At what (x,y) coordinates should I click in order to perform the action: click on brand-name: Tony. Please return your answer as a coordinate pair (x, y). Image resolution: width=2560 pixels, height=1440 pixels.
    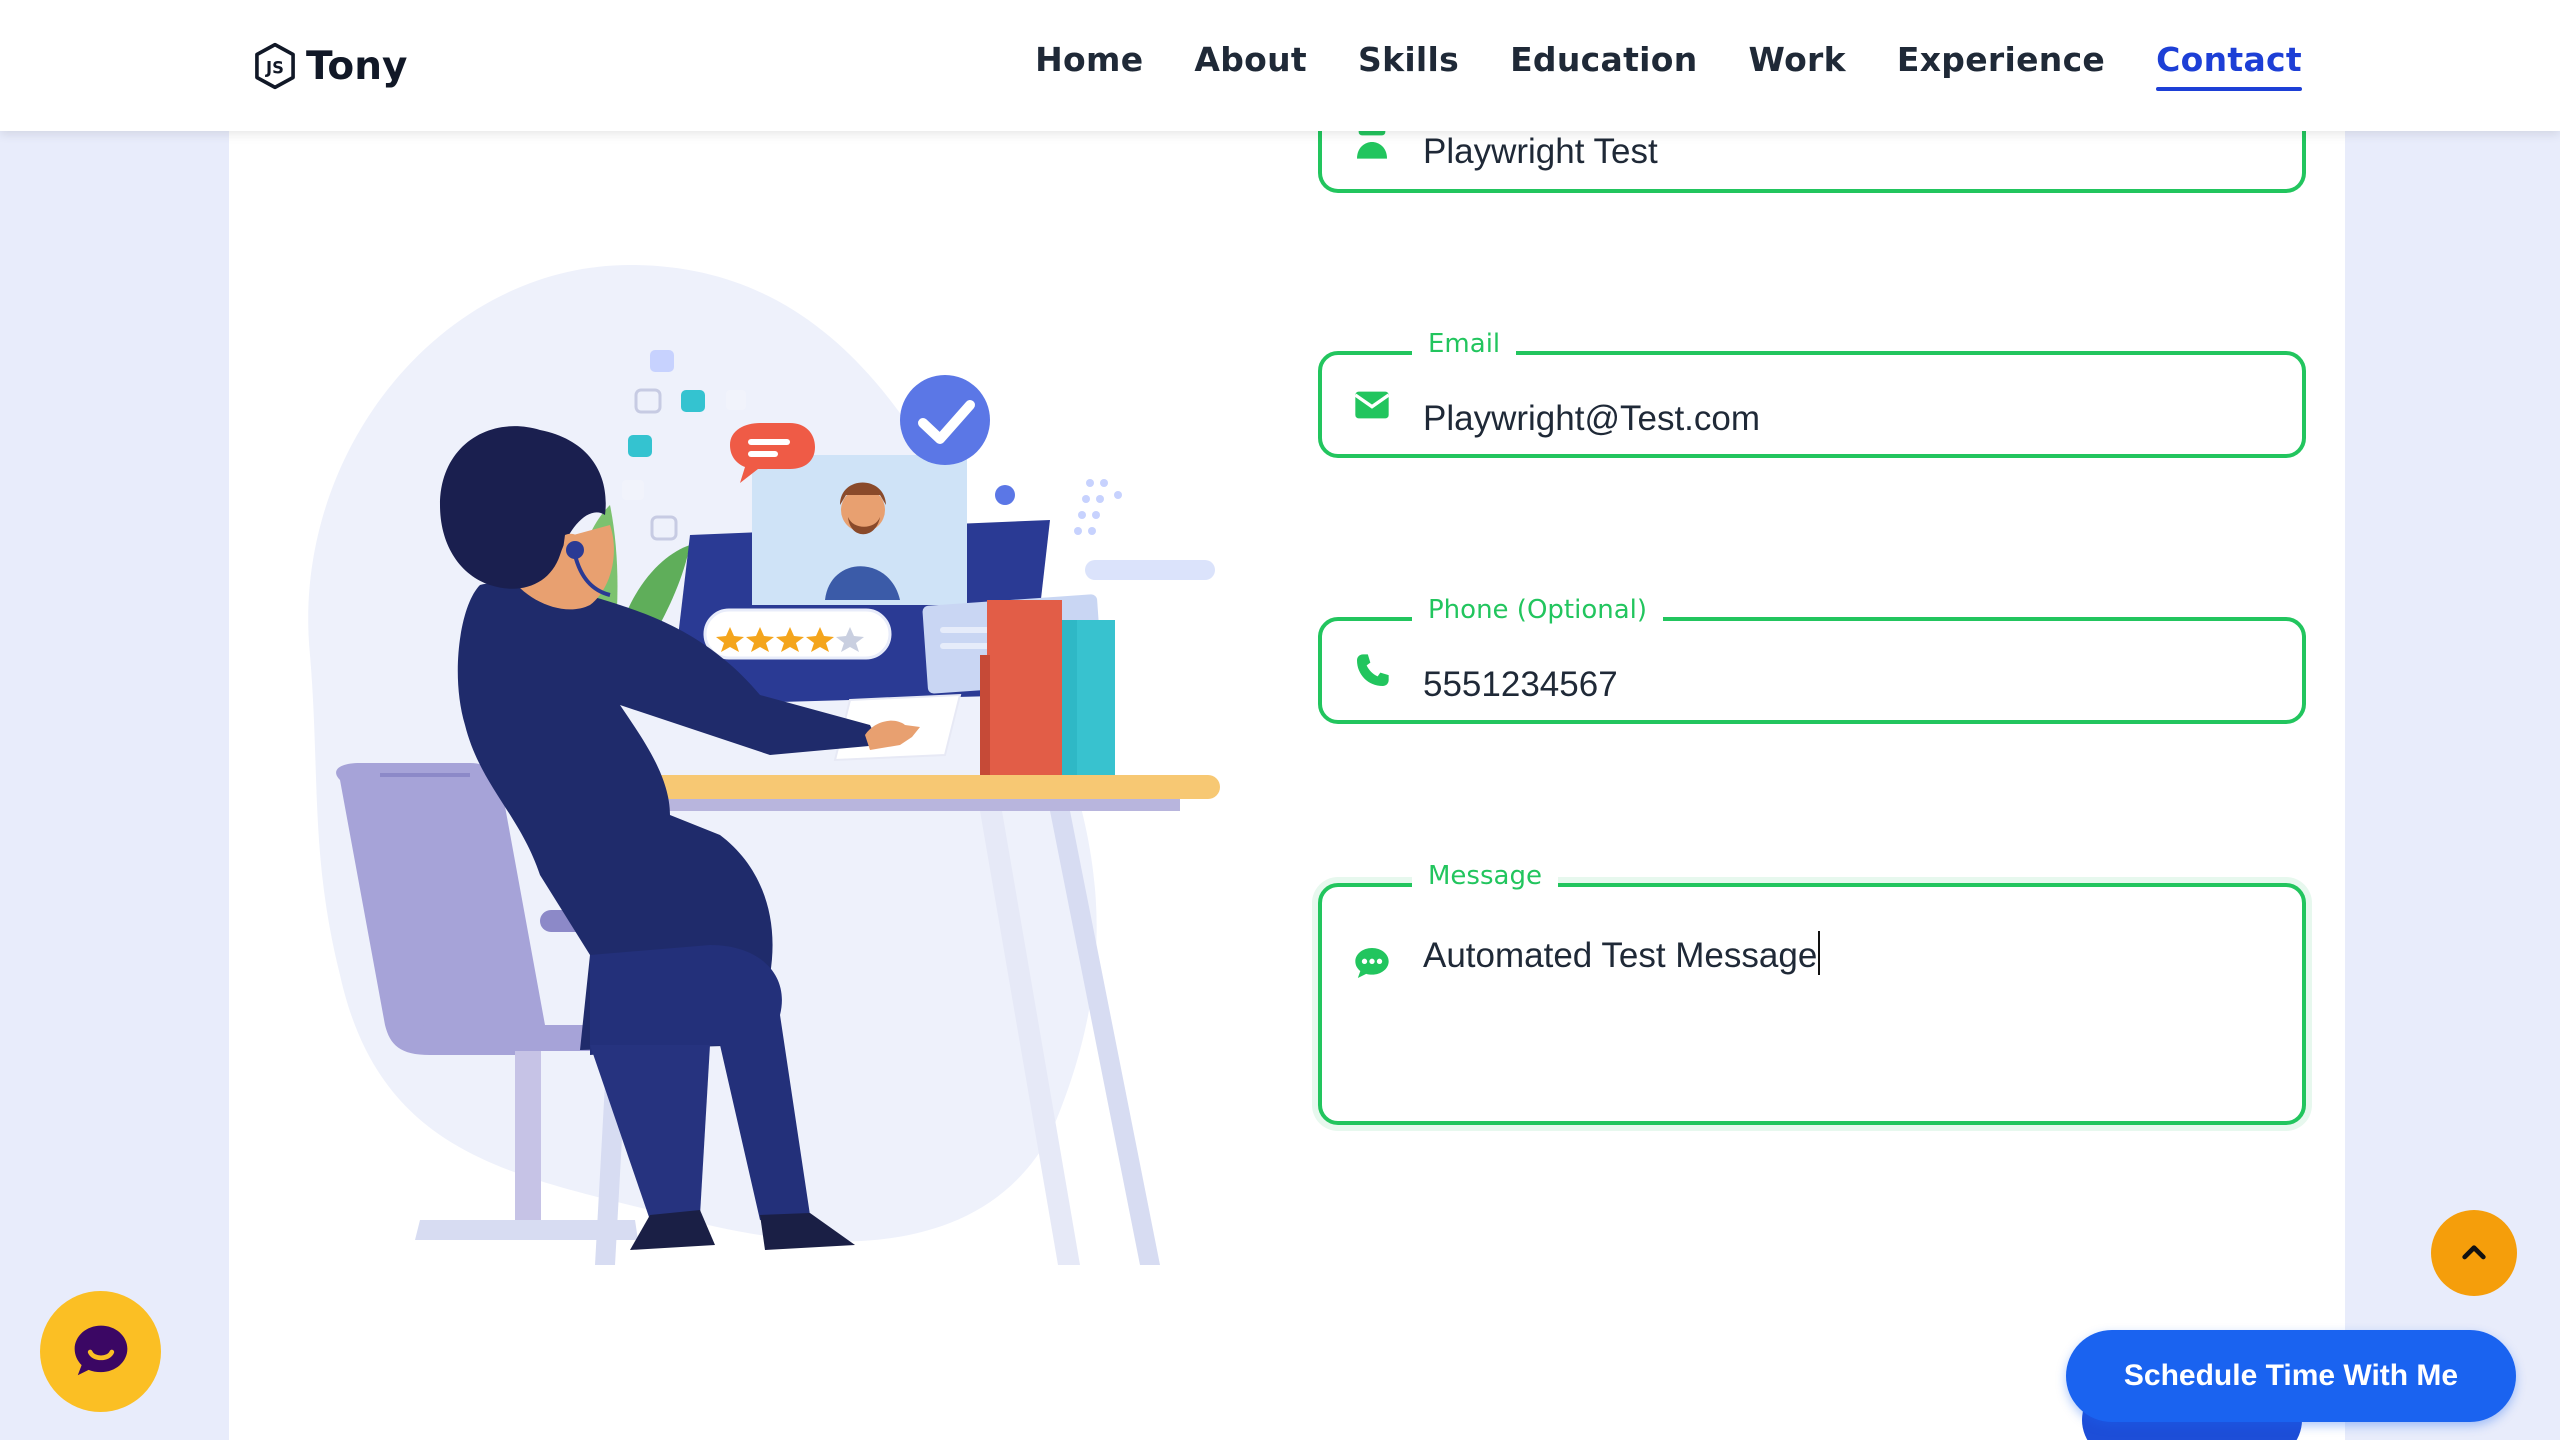
    Looking at the image, I should click on (357, 66).